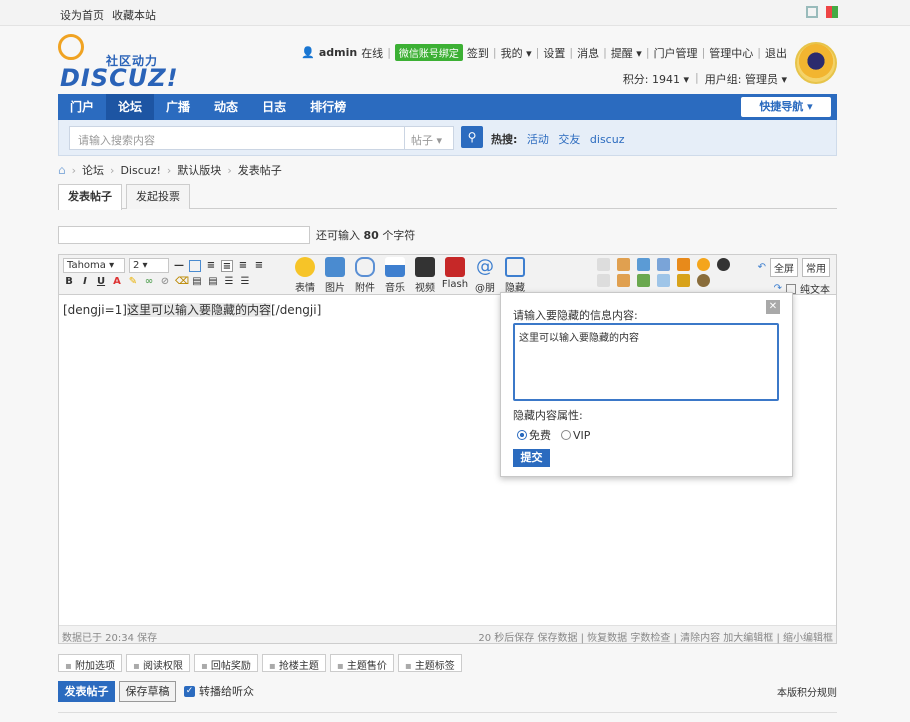  Describe the element at coordinates (485, 276) in the screenshot. I see `mention-button: @ @朋` at that location.